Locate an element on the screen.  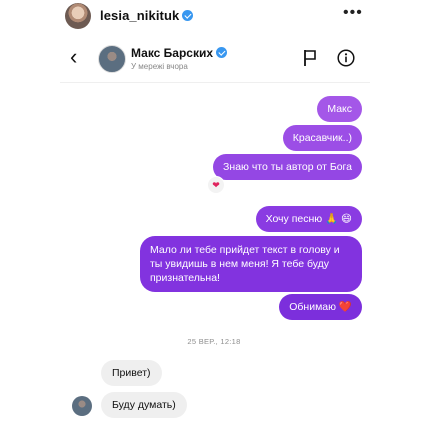
flag-icon is located at coordinates (310, 58).